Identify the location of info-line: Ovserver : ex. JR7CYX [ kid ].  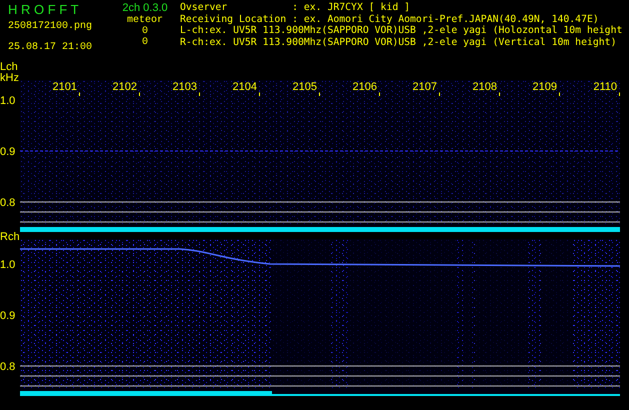
(296, 8).